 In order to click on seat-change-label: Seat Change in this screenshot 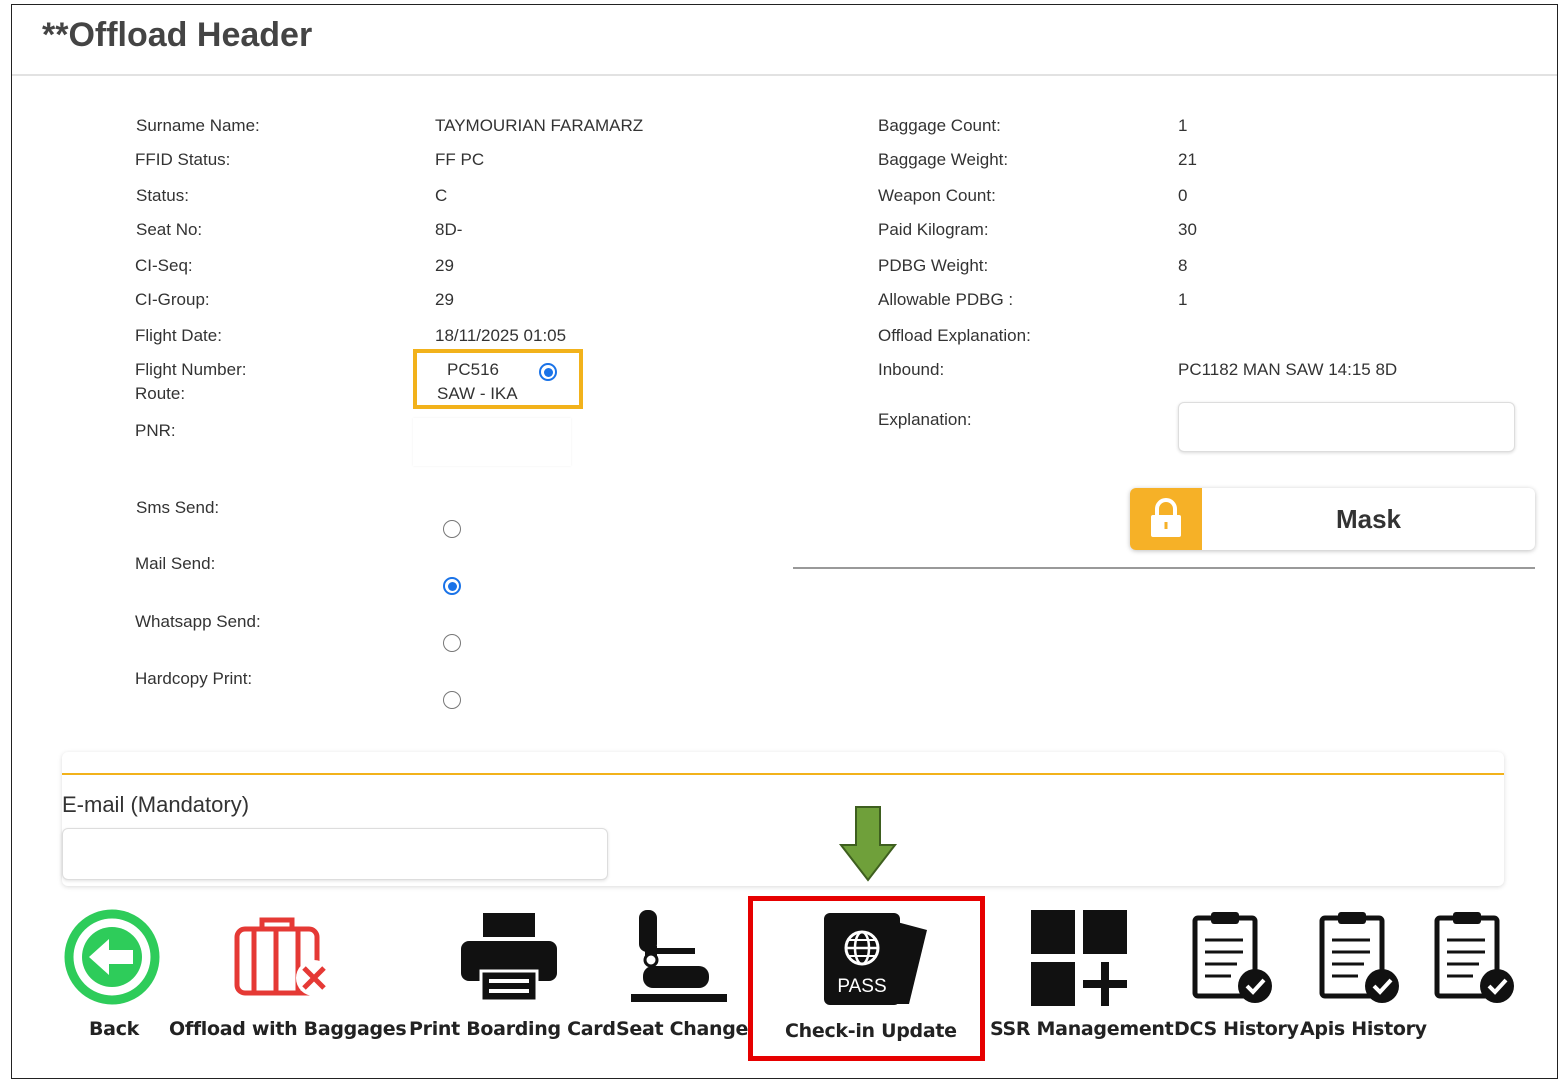, I will do `click(682, 1029)`.